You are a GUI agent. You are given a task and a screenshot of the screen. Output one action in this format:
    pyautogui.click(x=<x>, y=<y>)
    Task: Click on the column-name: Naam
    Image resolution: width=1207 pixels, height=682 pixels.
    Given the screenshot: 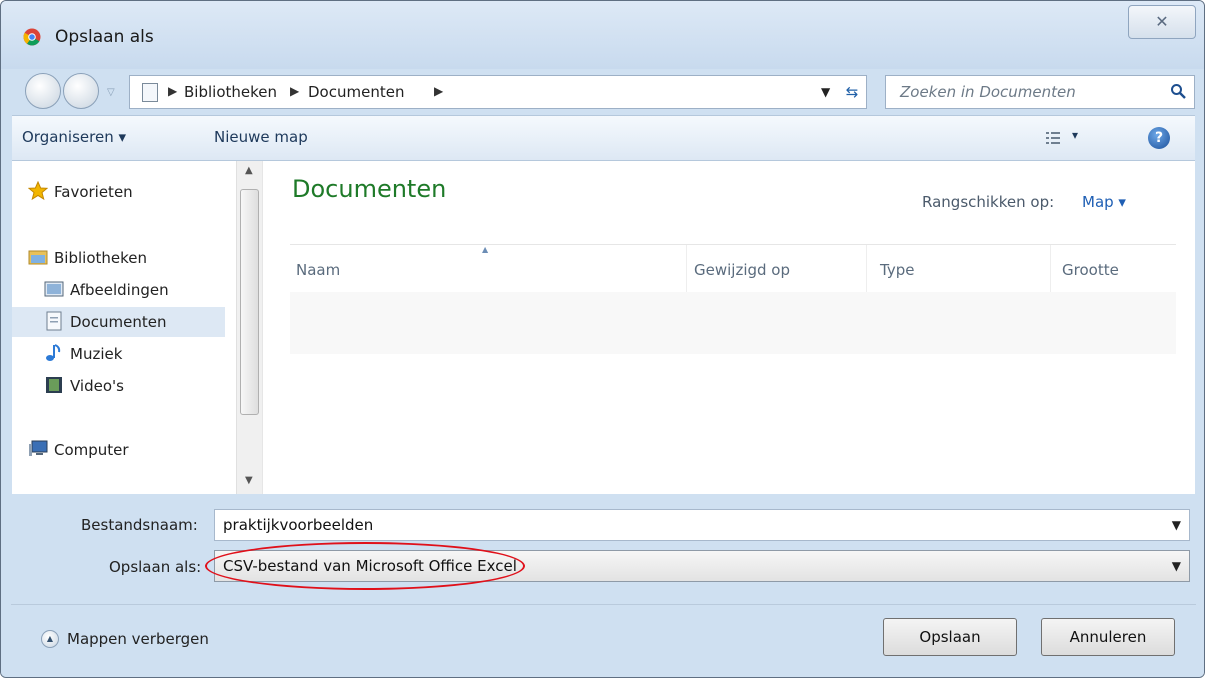 What is the action you would take?
    pyautogui.click(x=318, y=270)
    